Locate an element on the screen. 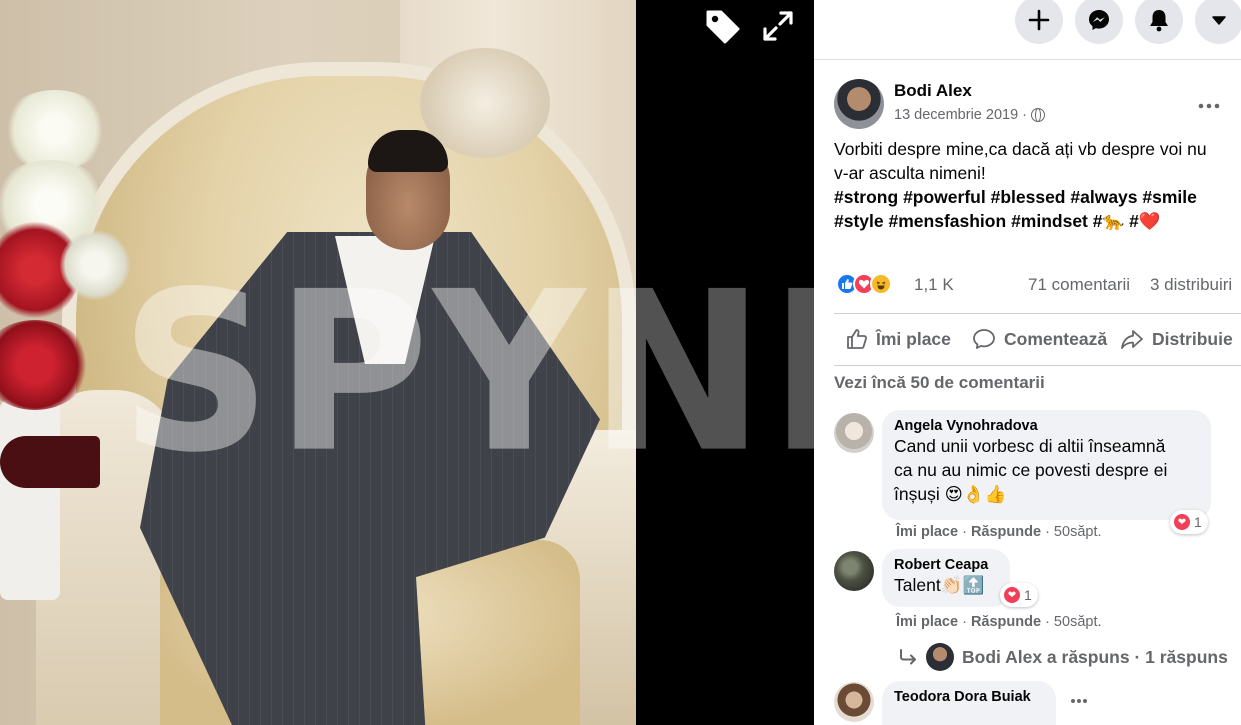 The image size is (1241, 725). comment-label: Comentează is located at coordinates (1056, 338).